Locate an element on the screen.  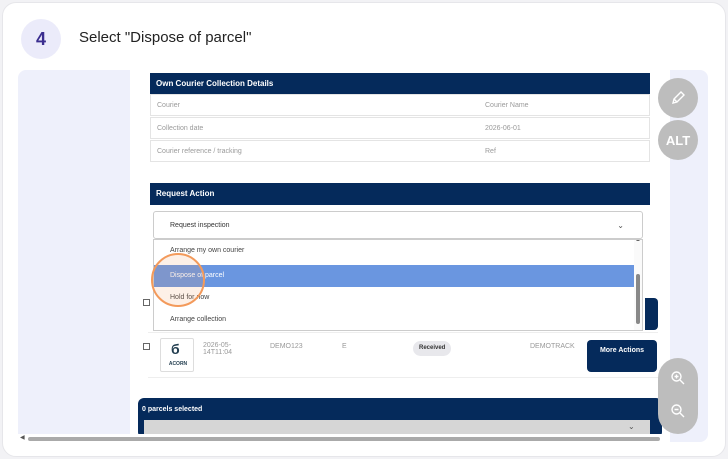
courier-value: Courier Name is located at coordinates (507, 105).